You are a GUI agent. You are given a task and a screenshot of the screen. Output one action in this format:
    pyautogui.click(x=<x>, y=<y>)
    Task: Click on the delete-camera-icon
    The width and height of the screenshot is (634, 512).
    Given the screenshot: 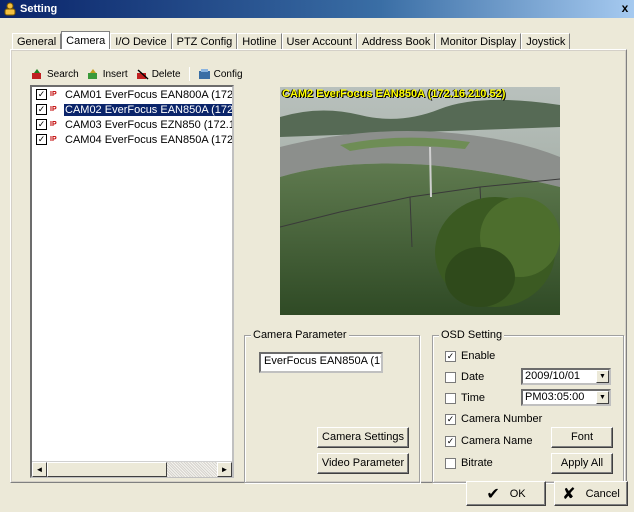 What is the action you would take?
    pyautogui.click(x=143, y=74)
    